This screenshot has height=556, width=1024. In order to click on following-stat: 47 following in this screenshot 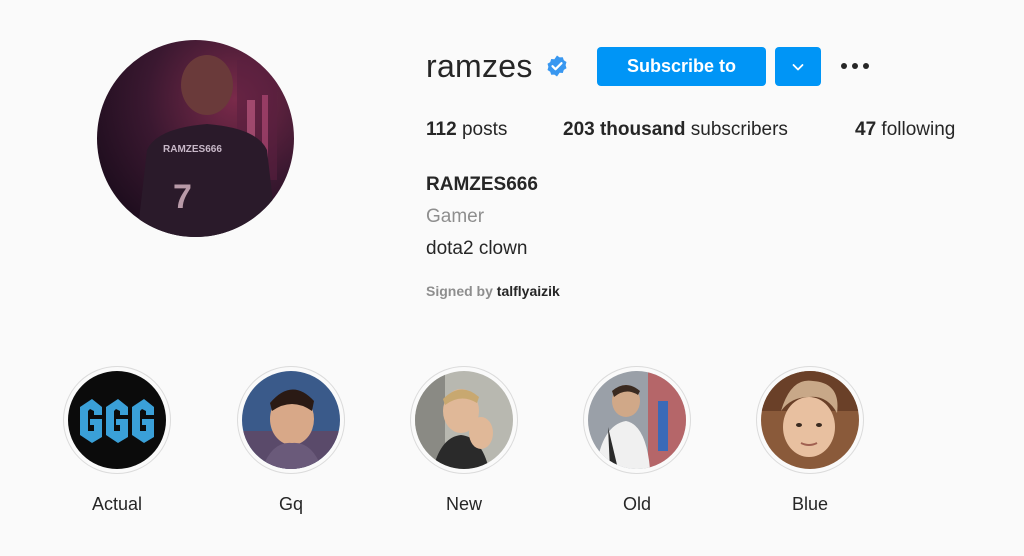, I will do `click(905, 130)`.